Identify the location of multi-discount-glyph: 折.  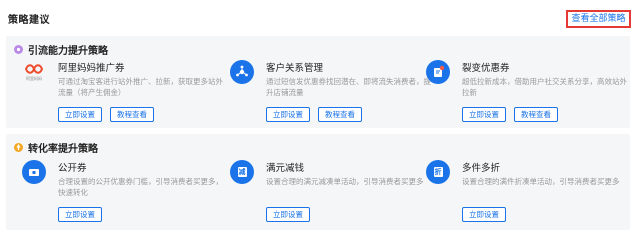
(438, 172).